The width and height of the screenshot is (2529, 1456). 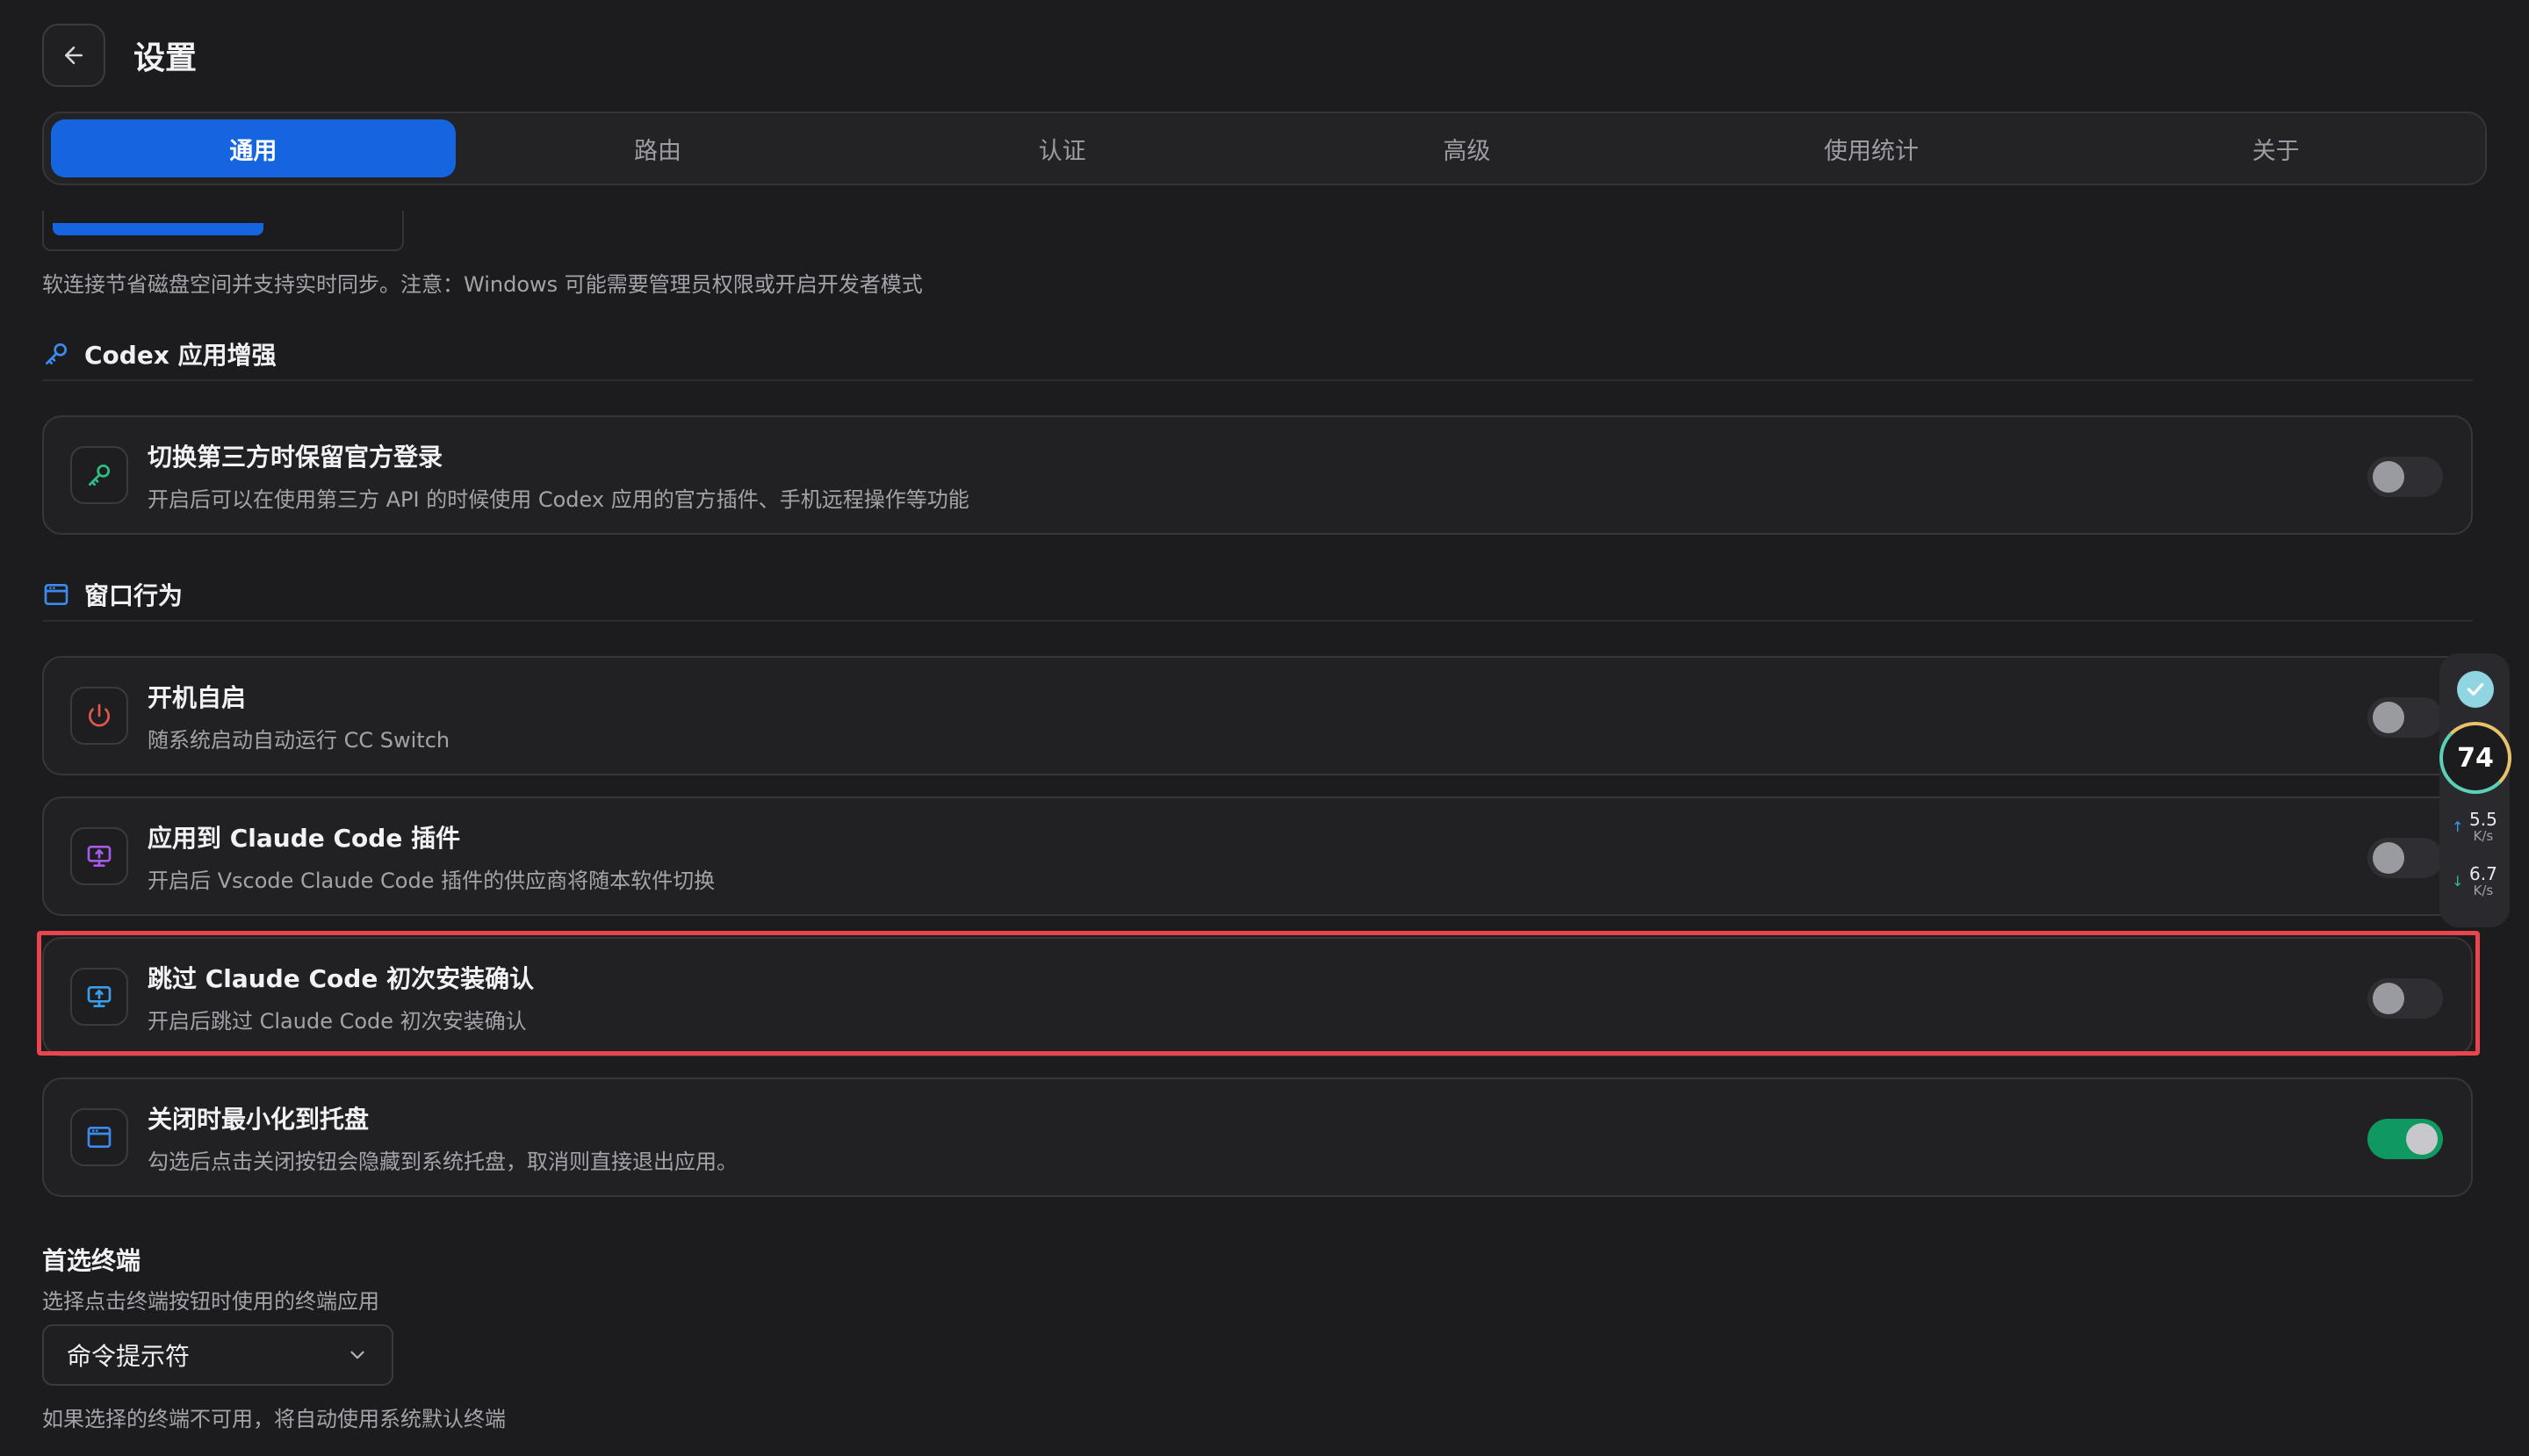 I want to click on setting-description: 开启后 Vscode Claude Code 插件的供应商将随本软件切换, so click(x=432, y=880).